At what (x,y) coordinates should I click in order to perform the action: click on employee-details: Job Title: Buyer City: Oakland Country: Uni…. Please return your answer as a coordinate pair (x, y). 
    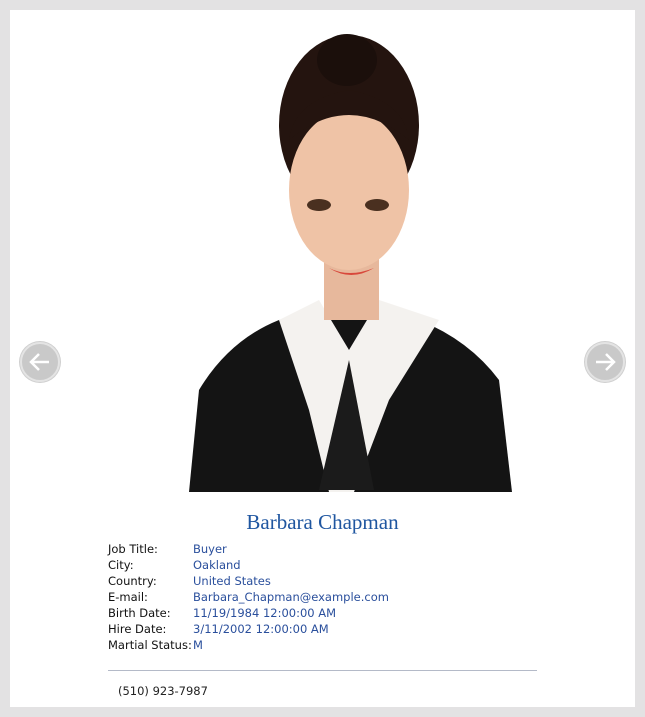
    Looking at the image, I should click on (248, 597).